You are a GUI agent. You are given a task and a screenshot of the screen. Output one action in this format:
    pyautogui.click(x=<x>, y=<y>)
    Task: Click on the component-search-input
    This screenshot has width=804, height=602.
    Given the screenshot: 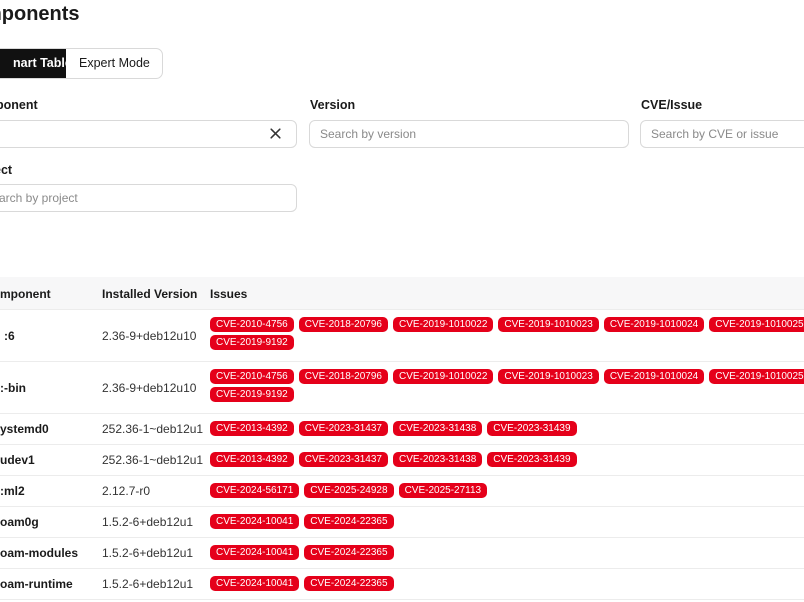 What is the action you would take?
    pyautogui.click(x=148, y=134)
    